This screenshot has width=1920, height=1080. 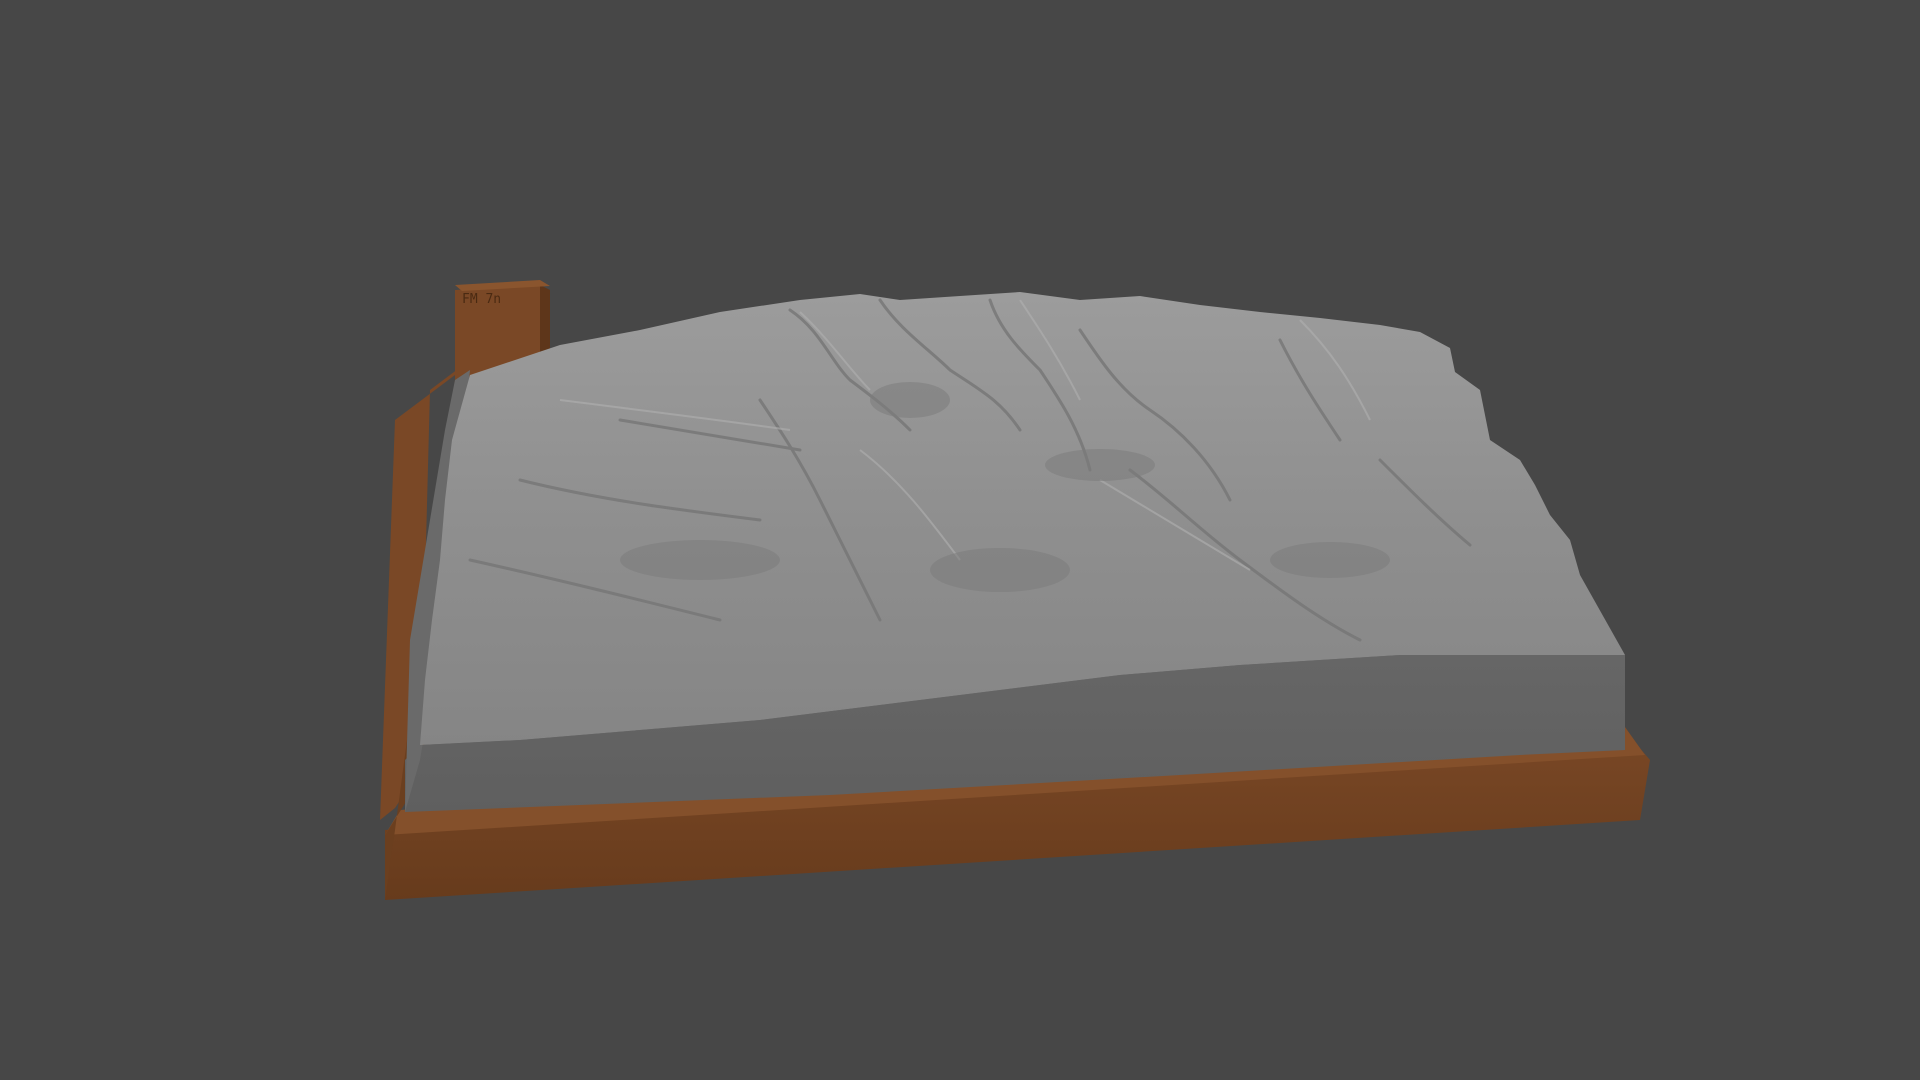 I want to click on label-block-engraving: FM 7n, so click(x=481, y=299).